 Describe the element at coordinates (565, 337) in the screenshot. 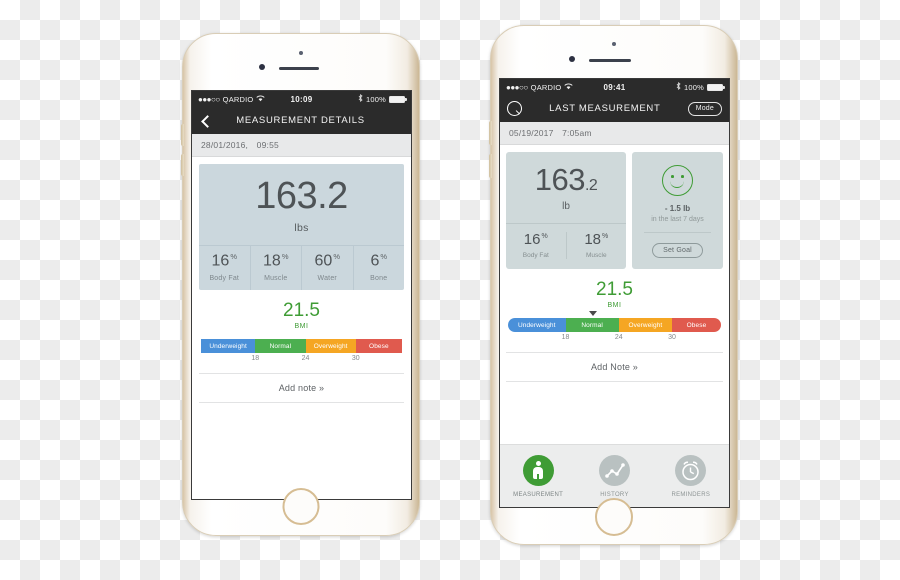

I see `bmi-tick: 18` at that location.